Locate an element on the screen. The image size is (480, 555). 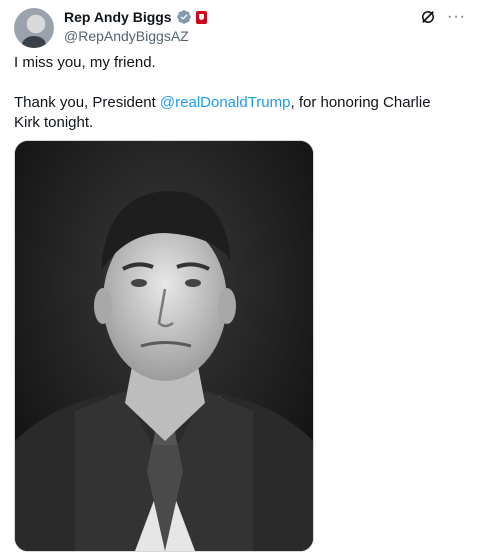
post-actions: ··· is located at coordinates (442, 17).